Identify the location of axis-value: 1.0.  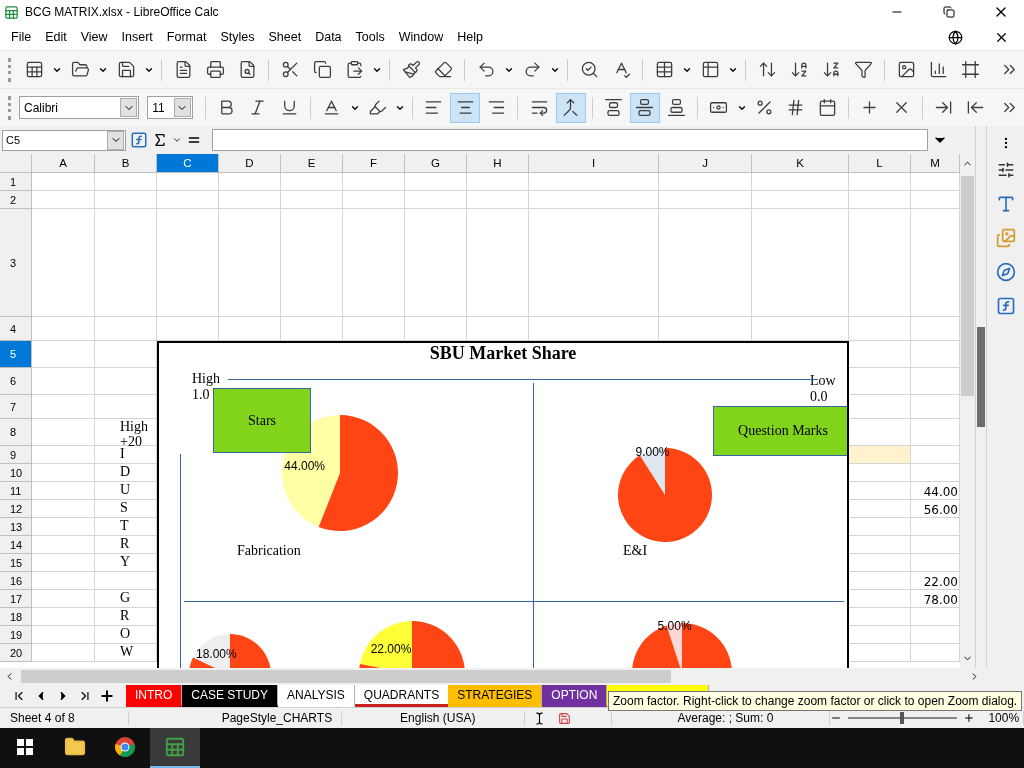
(201, 395).